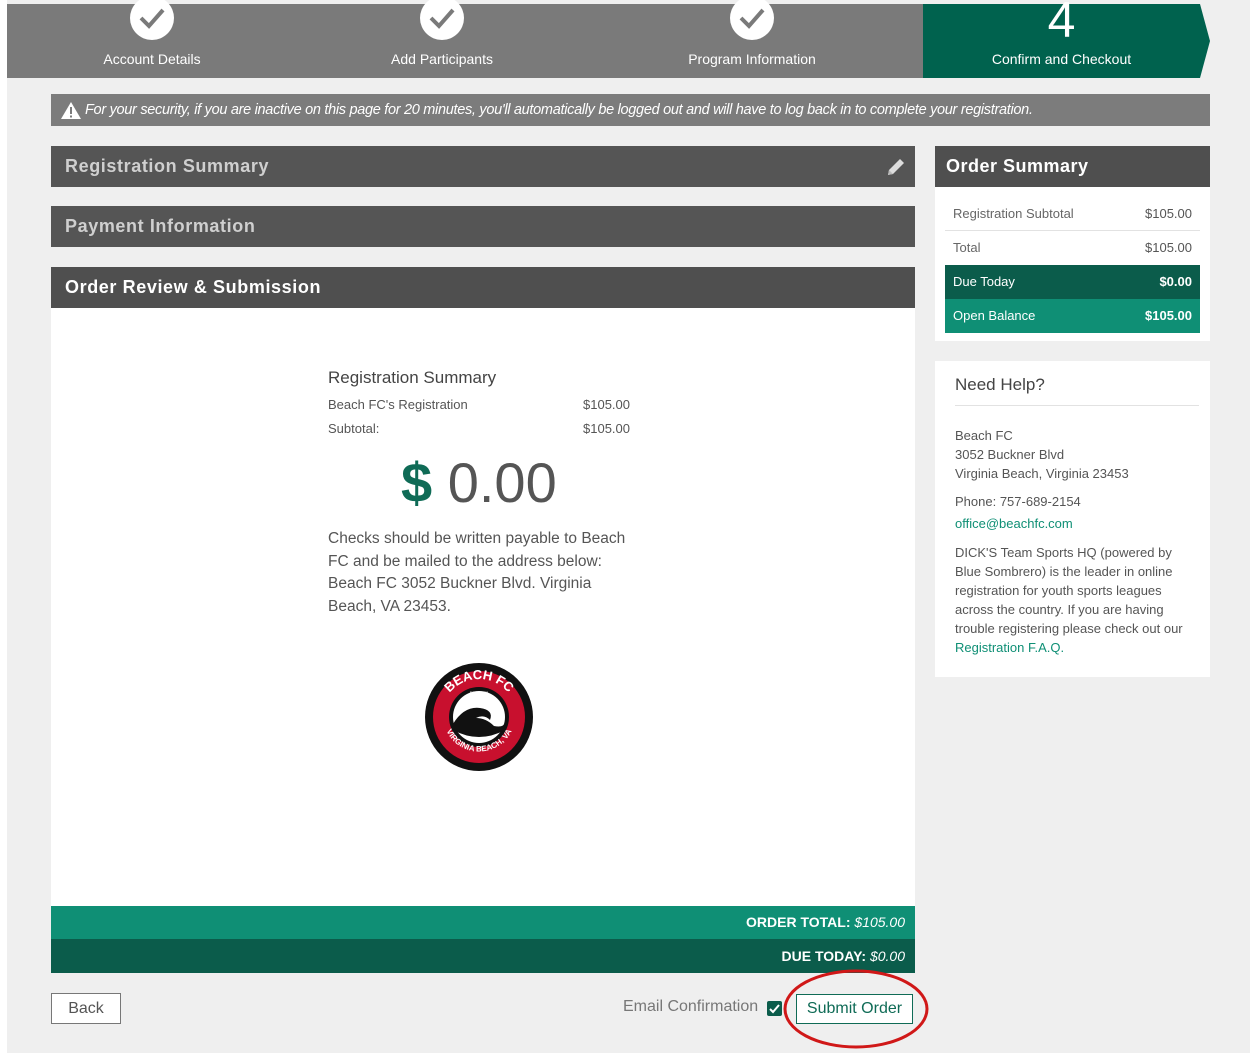 The image size is (1250, 1053). Describe the element at coordinates (1061, 24) in the screenshot. I see `step-number: 4` at that location.